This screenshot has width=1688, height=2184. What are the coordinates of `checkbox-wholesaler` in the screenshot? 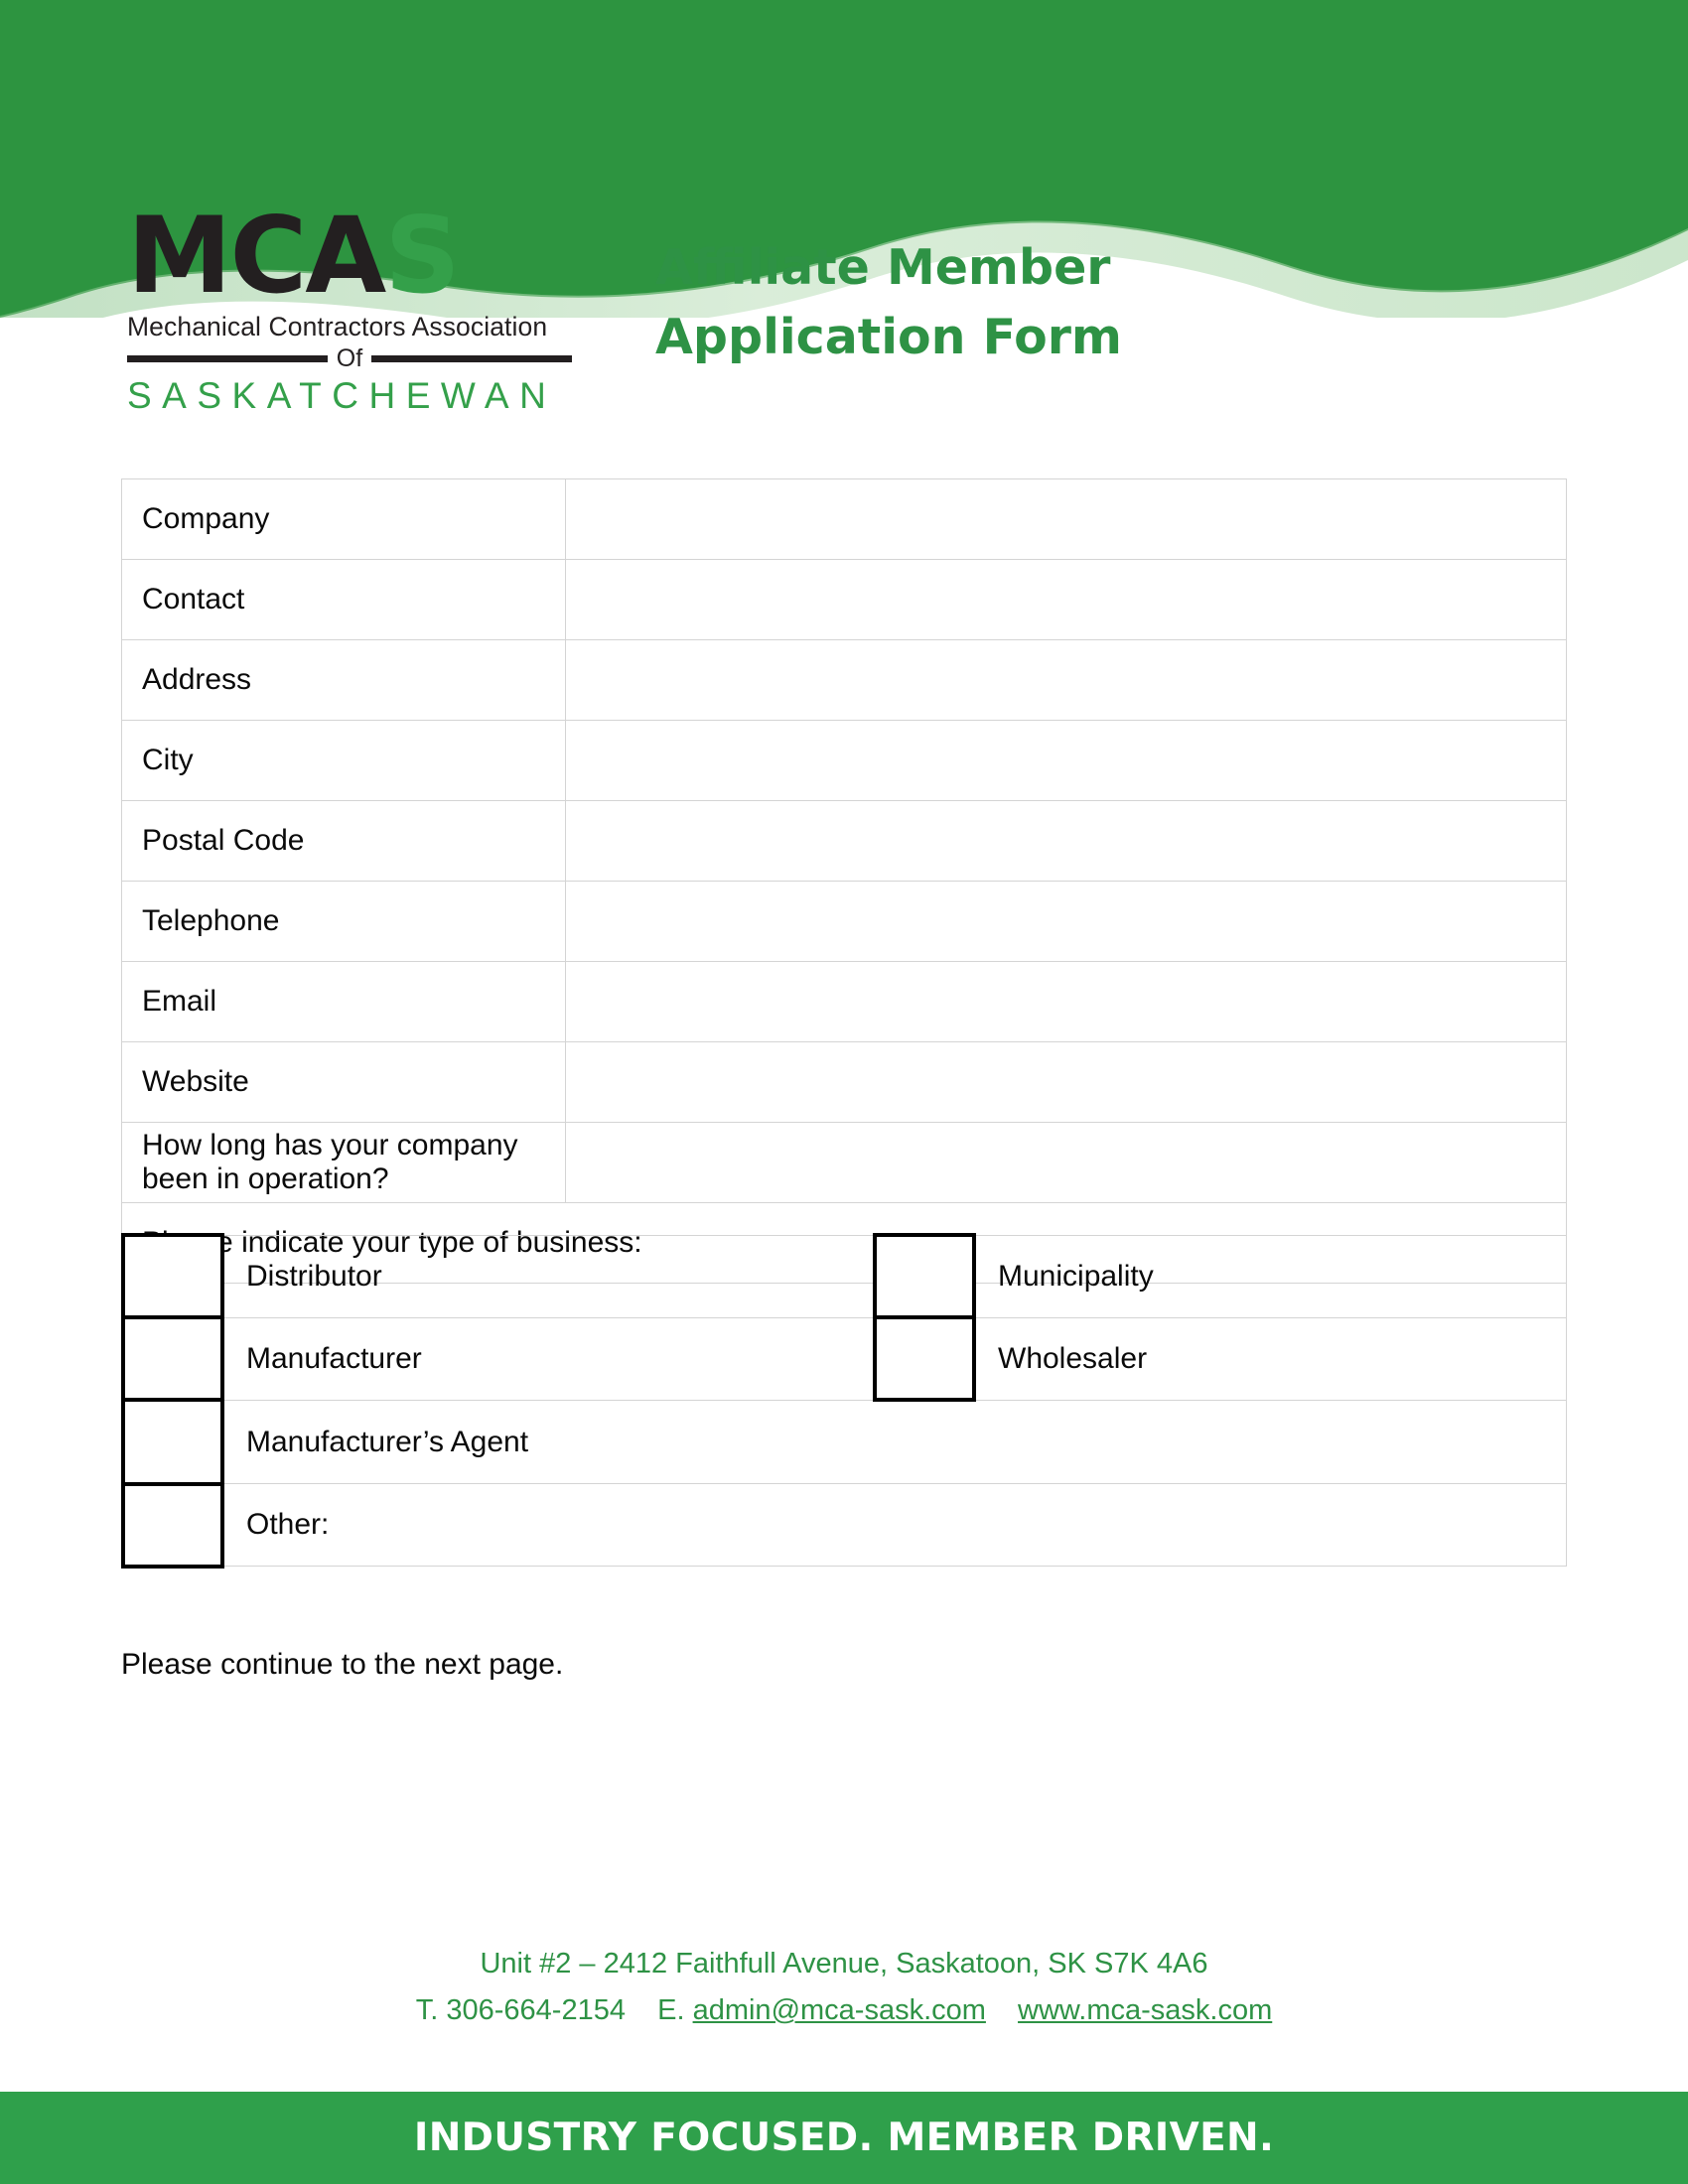 It's located at (924, 1358).